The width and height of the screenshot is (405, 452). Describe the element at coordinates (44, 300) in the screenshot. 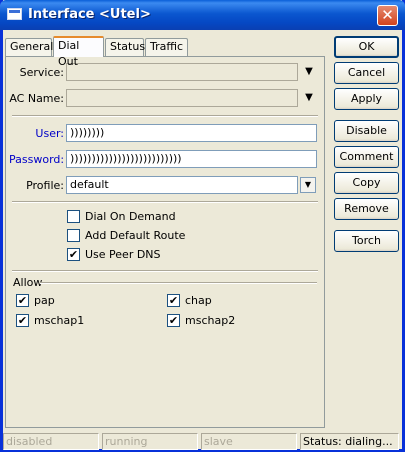

I see `pap-label: pap` at that location.